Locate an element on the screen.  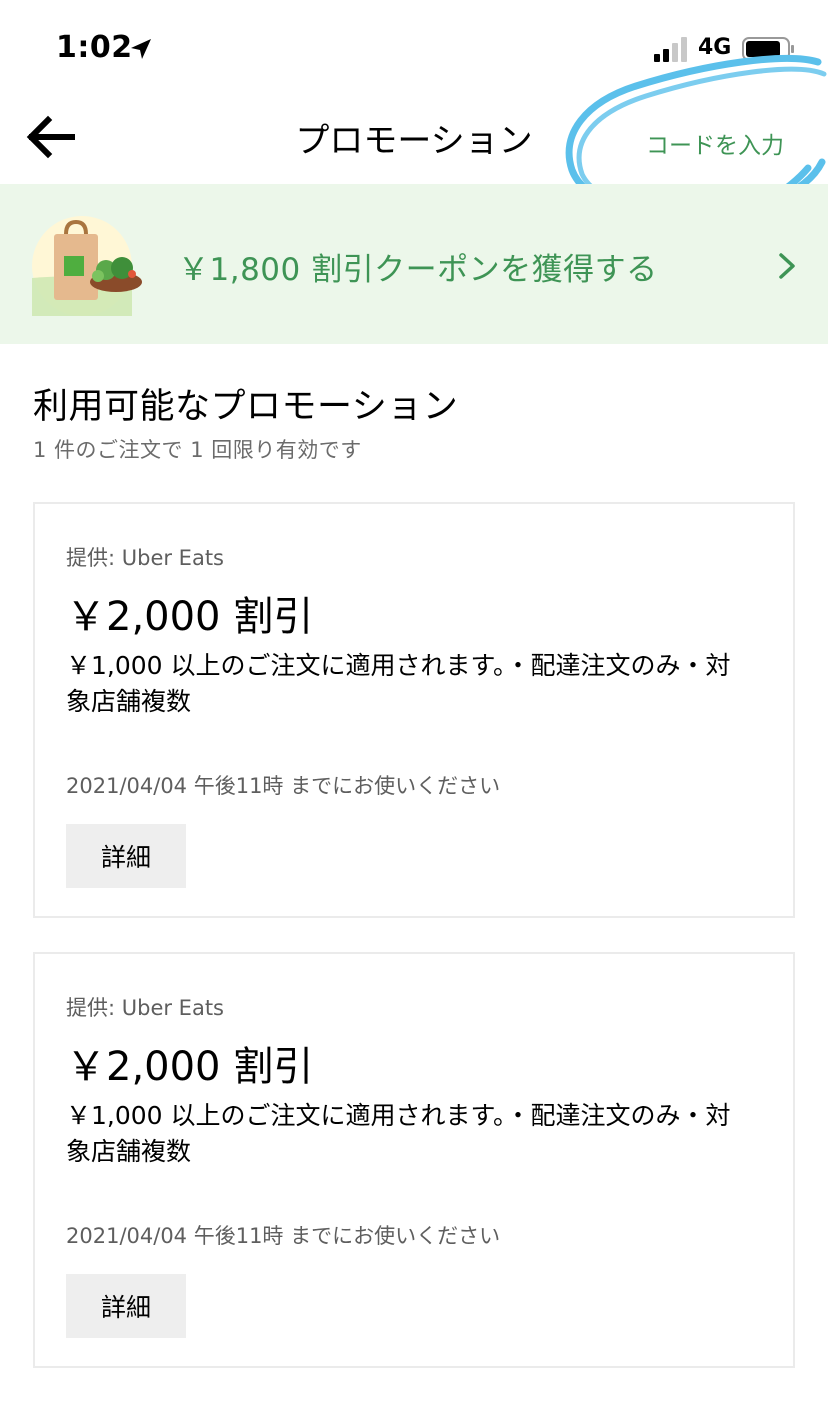
section-title: 利用可能なプロモーション is located at coordinates (246, 407).